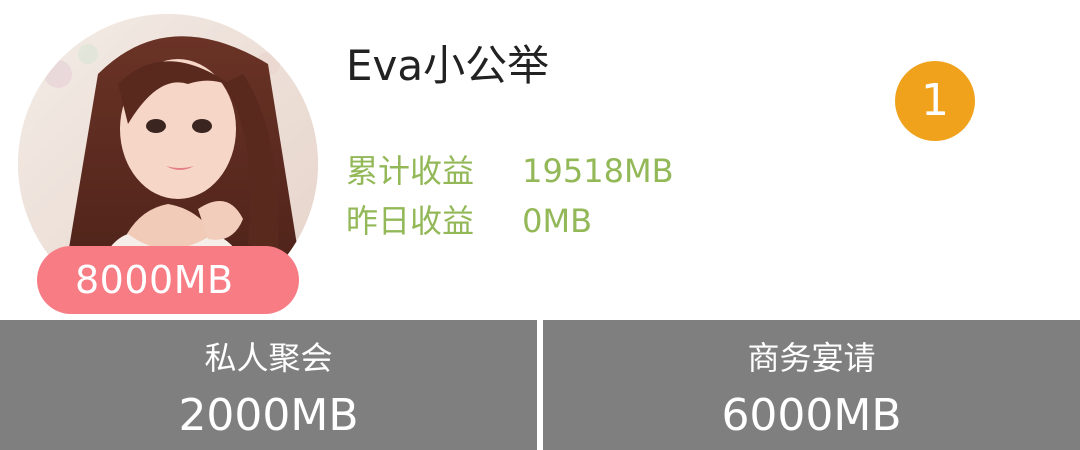  I want to click on yesterday-earnings-value: 0MB, so click(557, 221).